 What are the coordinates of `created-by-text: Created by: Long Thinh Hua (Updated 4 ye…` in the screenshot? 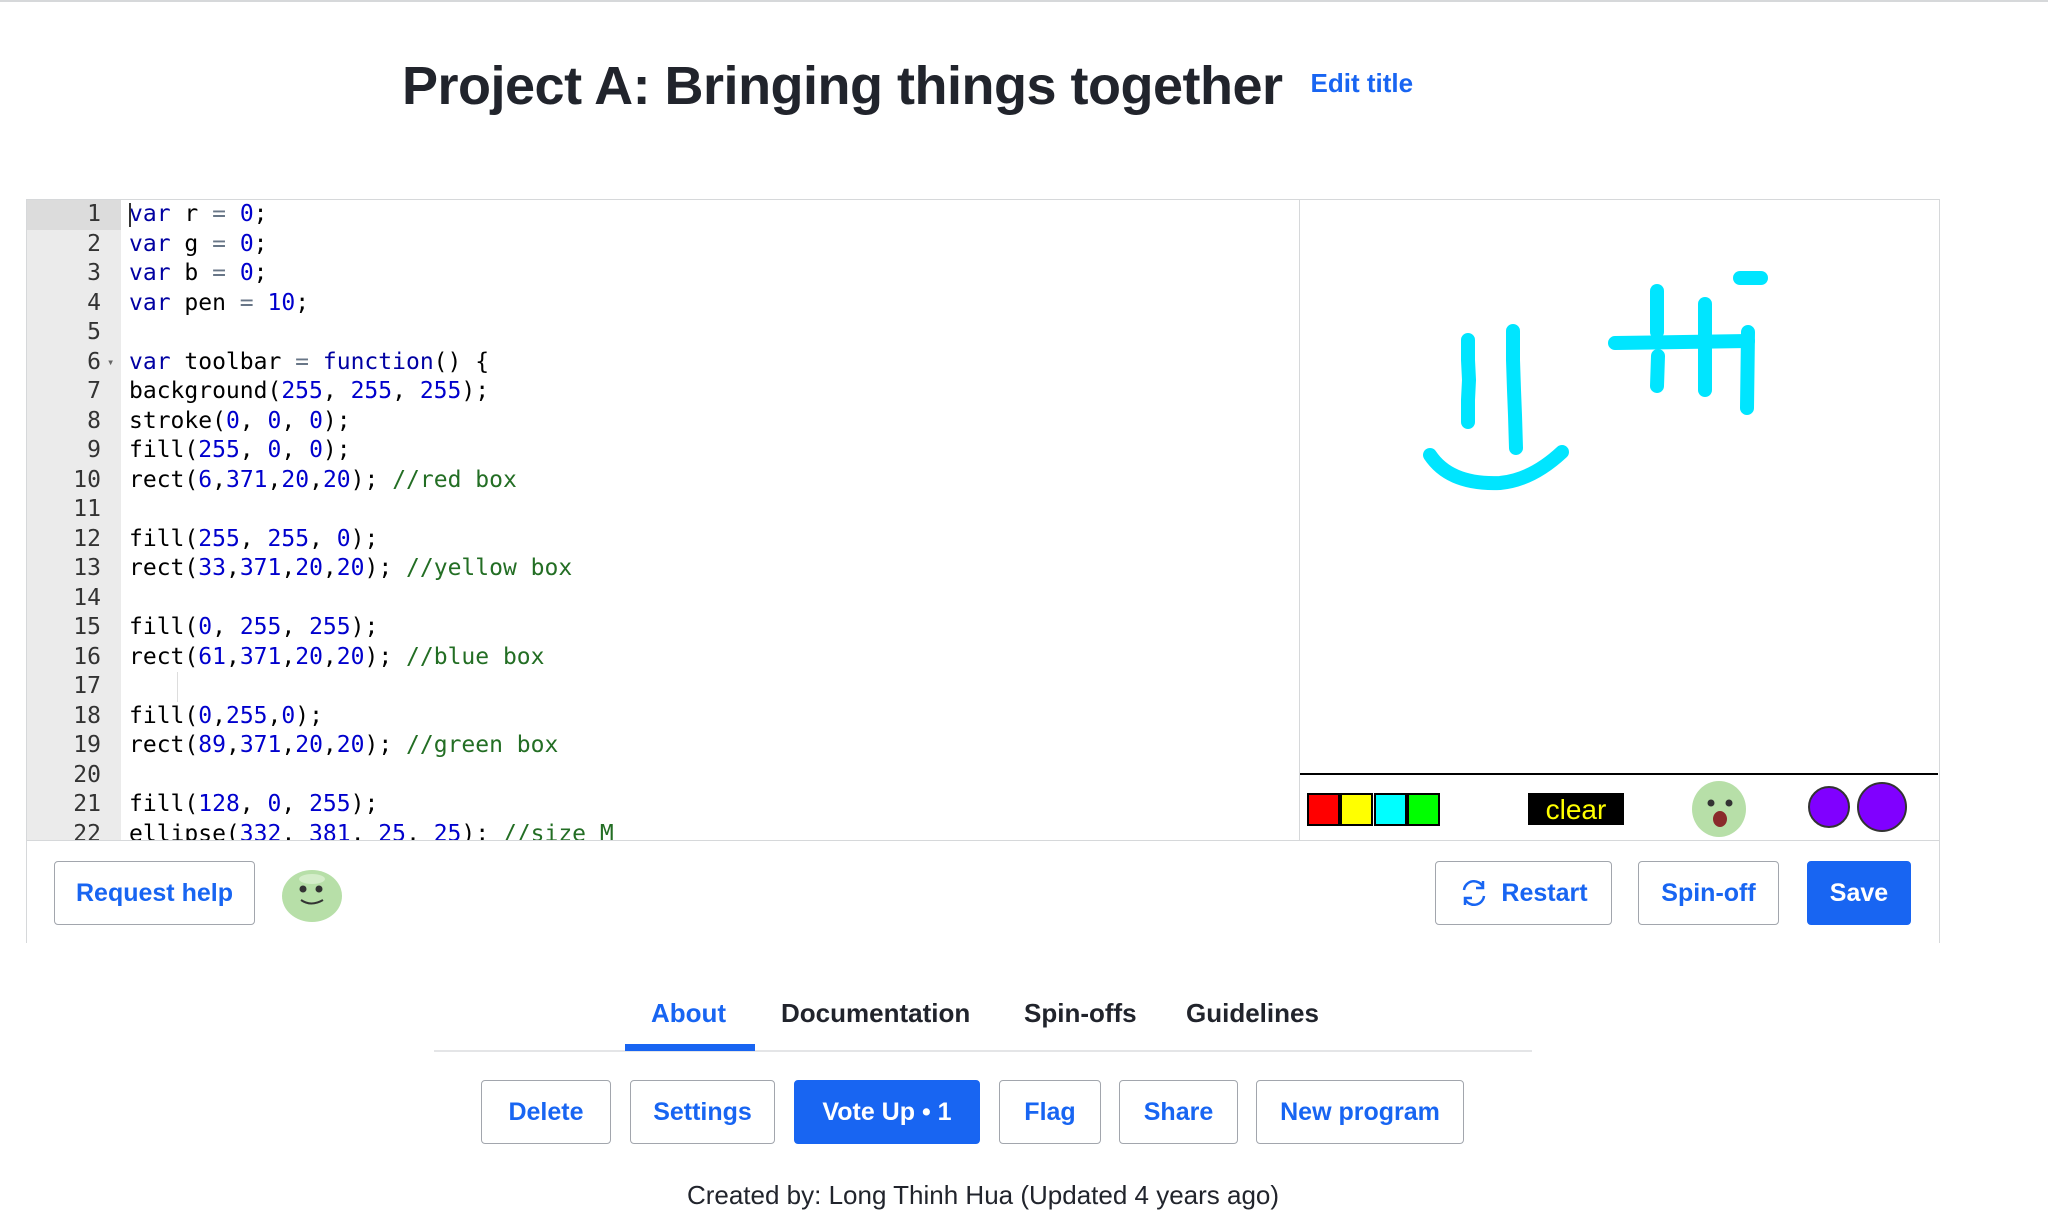 It's located at (983, 1195).